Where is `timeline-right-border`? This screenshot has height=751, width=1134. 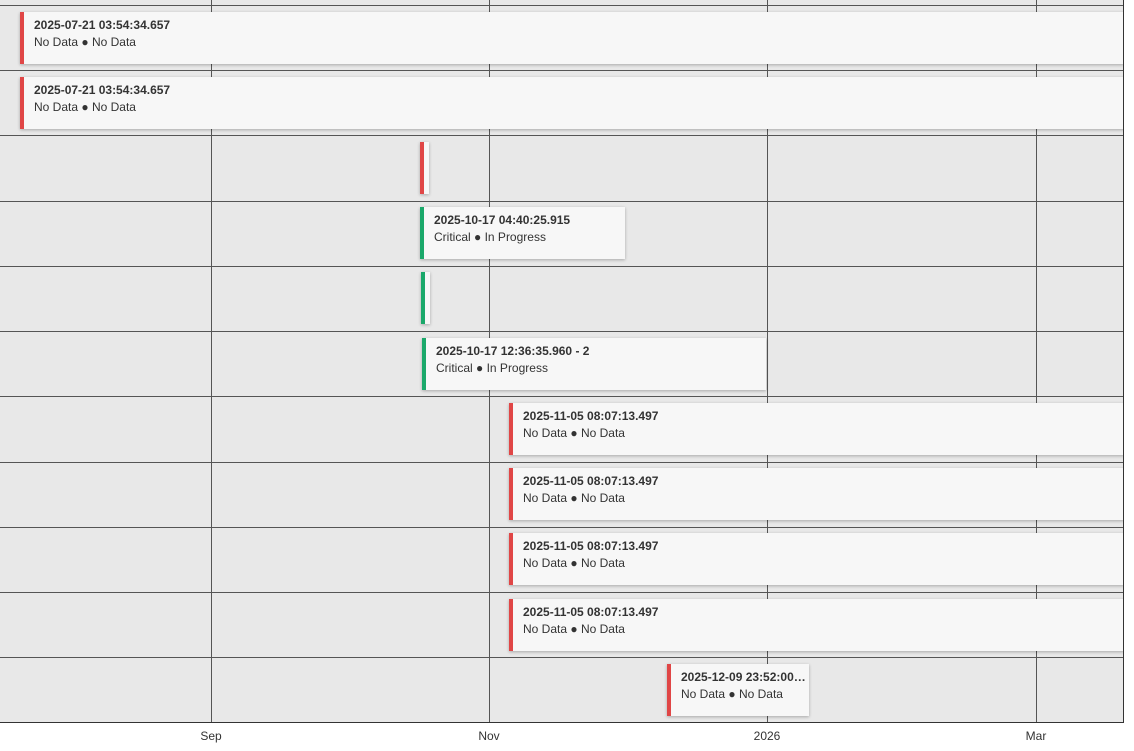
timeline-right-border is located at coordinates (1123, 361).